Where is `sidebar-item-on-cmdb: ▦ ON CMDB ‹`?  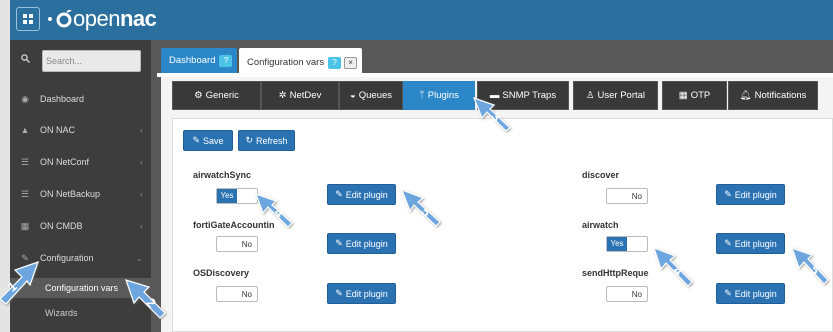 sidebar-item-on-cmdb: ▦ ON CMDB ‹ is located at coordinates (80, 226).